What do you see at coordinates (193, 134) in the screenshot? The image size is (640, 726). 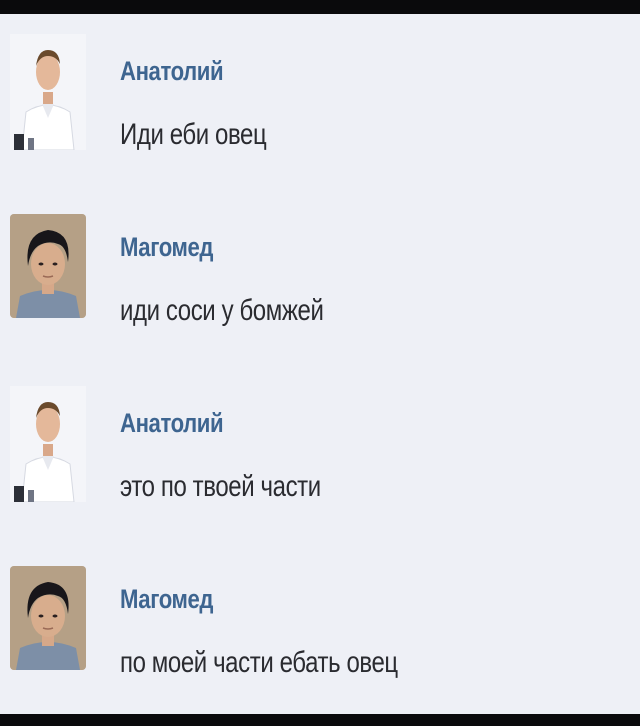 I see `message-text: Иди еби овец` at bounding box center [193, 134].